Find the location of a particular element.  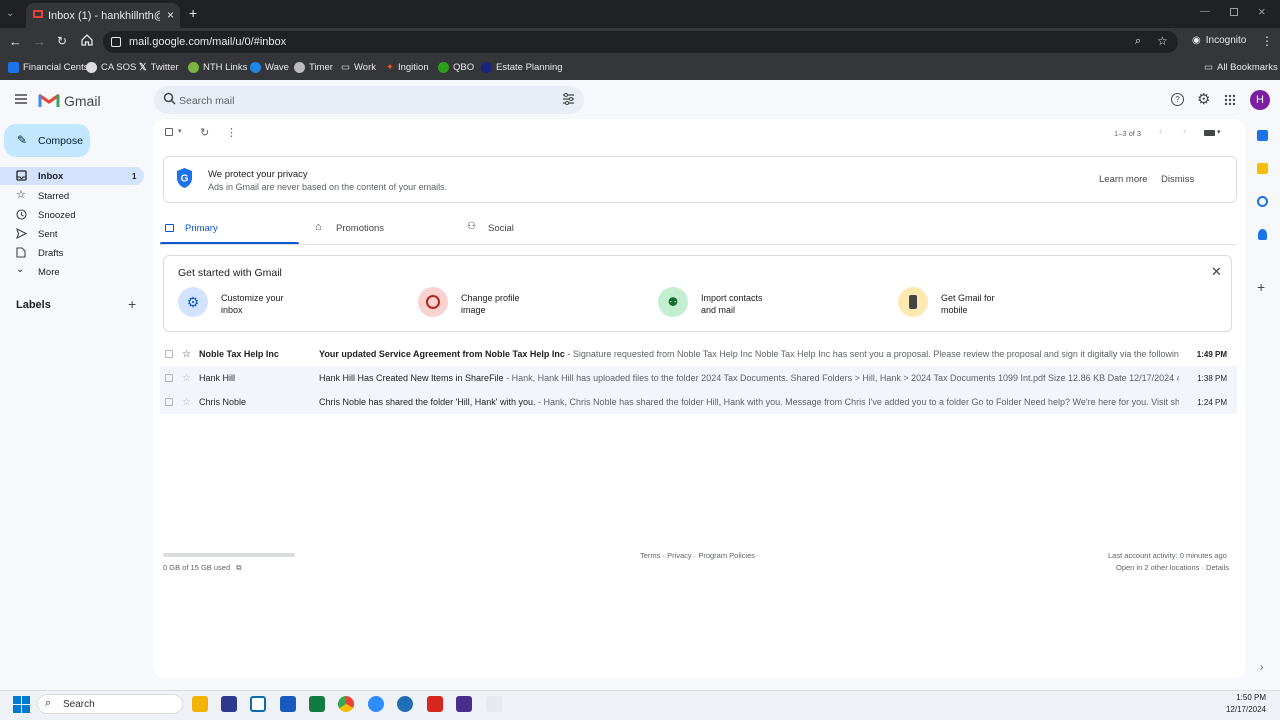

add-label-icon: + is located at coordinates (132, 304).